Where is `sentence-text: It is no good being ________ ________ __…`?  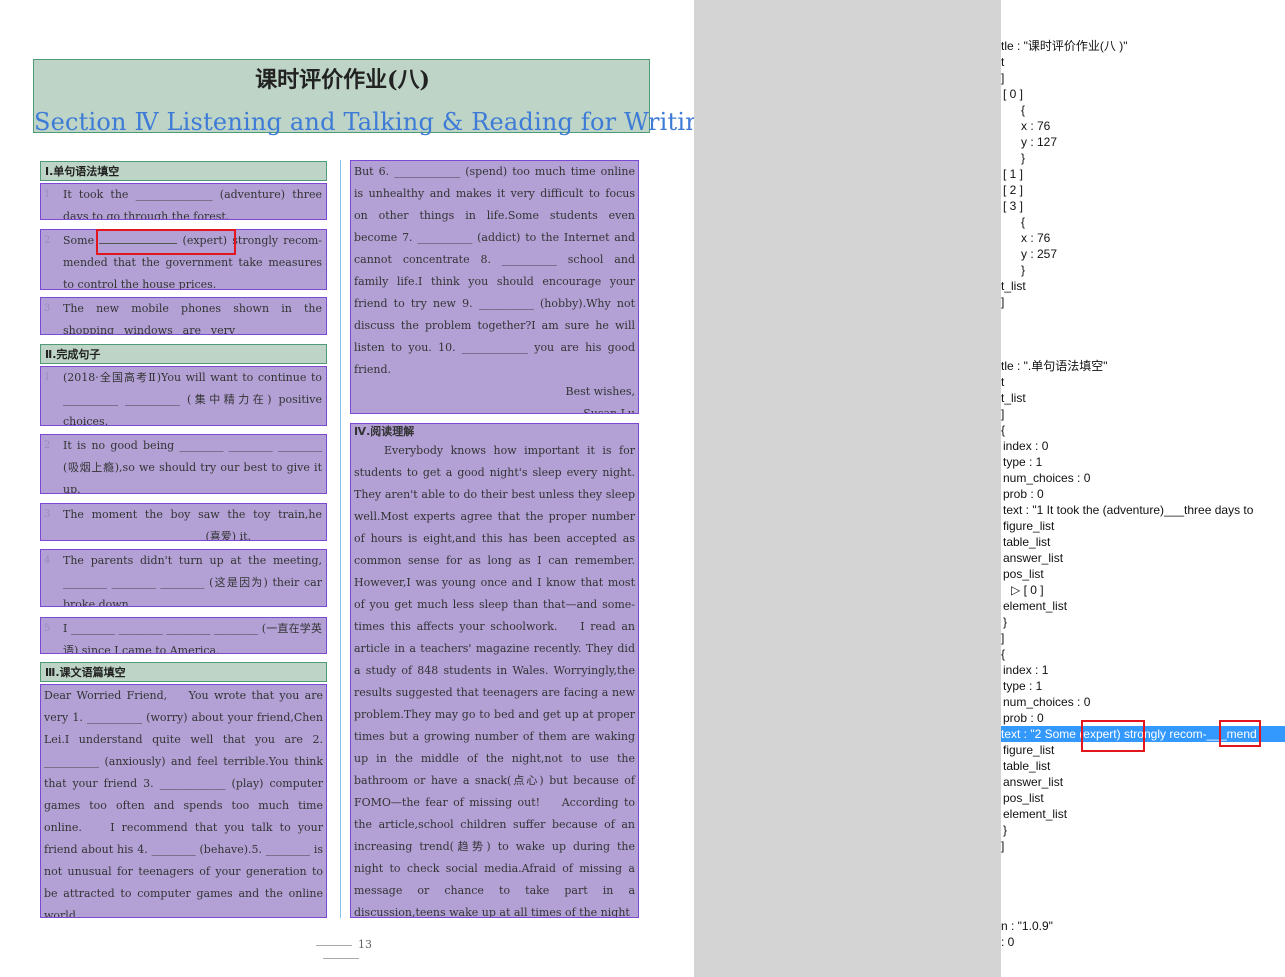
sentence-text: It is no good being ________ ________ __… is located at coordinates (192, 466).